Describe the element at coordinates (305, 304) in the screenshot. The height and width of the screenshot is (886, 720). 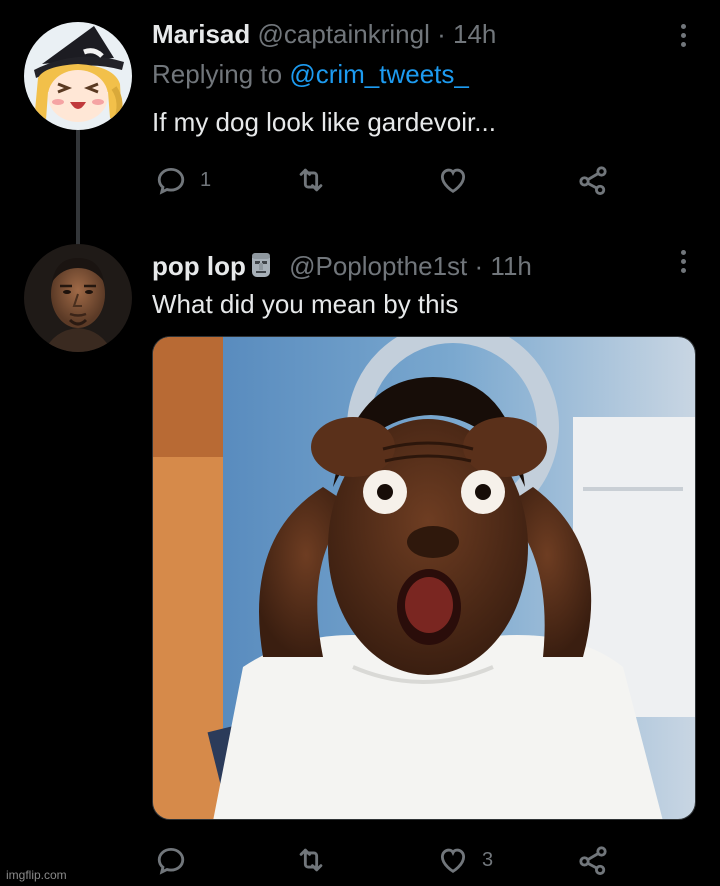
I see `tweet-text: What did you mean by this` at that location.